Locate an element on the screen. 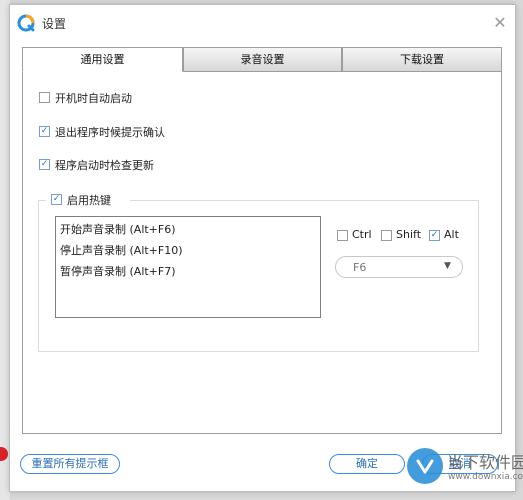 This screenshot has height=500, width=523. autostart-checkbox is located at coordinates (44, 97).